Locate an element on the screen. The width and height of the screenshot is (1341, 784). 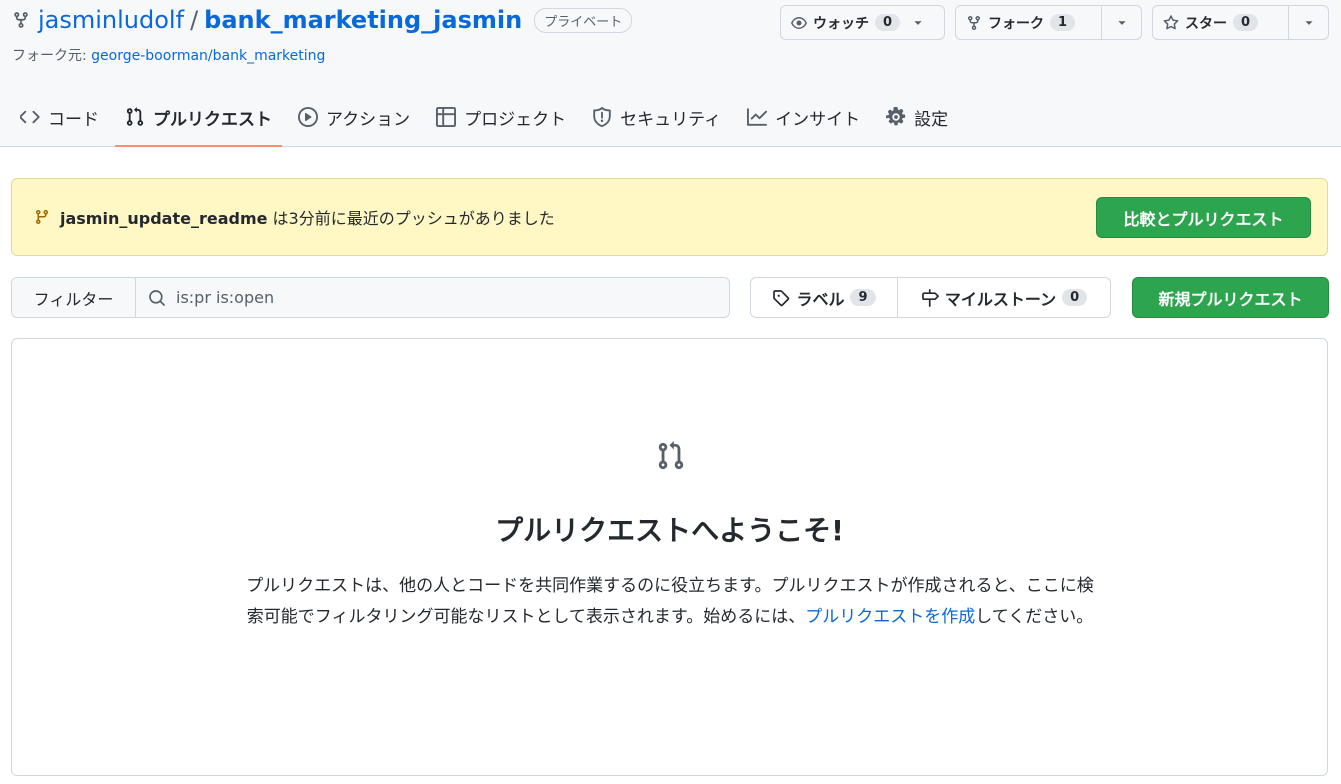
labels-button: ラベル 9 is located at coordinates (824, 297).